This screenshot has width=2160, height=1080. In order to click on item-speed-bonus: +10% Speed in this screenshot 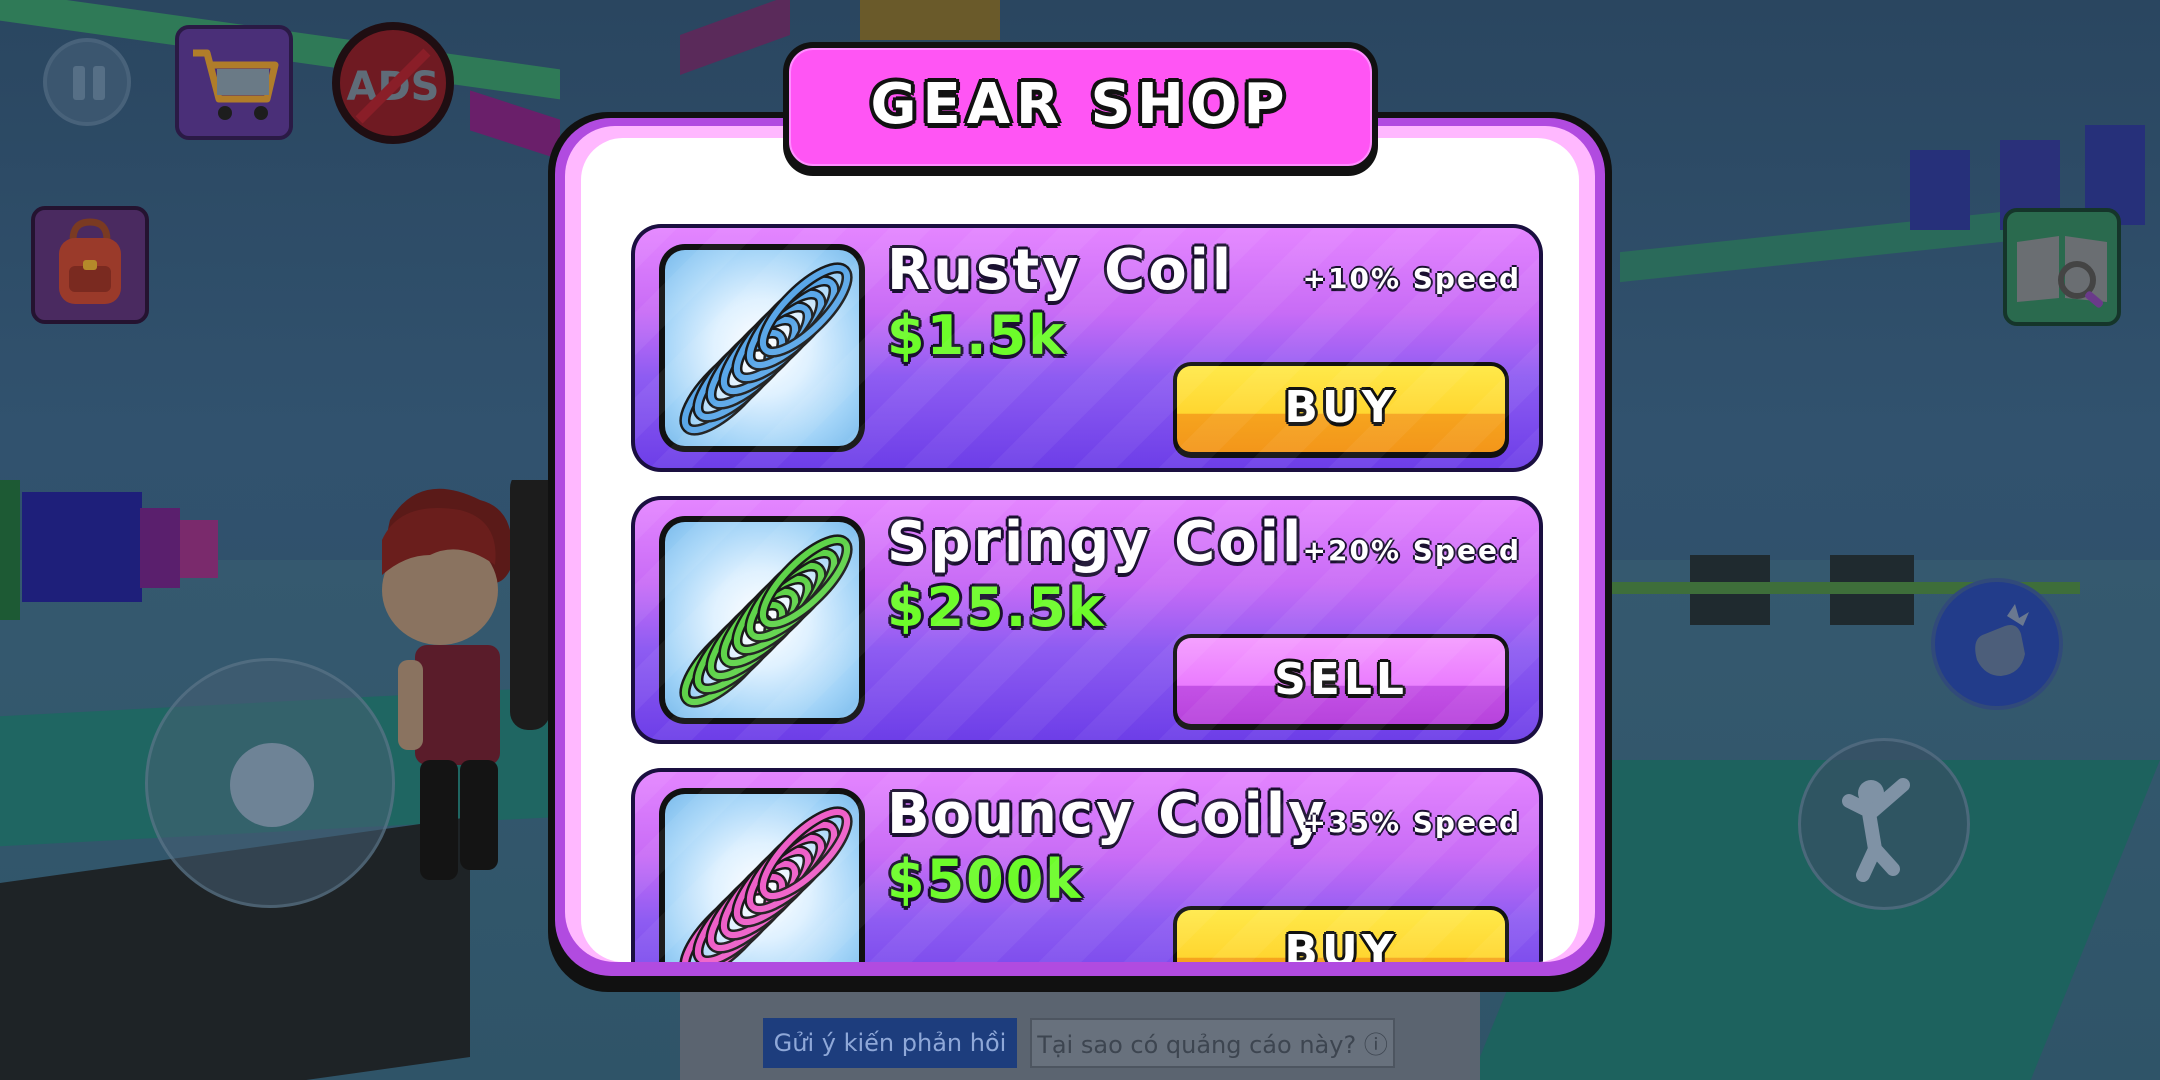, I will do `click(1411, 278)`.